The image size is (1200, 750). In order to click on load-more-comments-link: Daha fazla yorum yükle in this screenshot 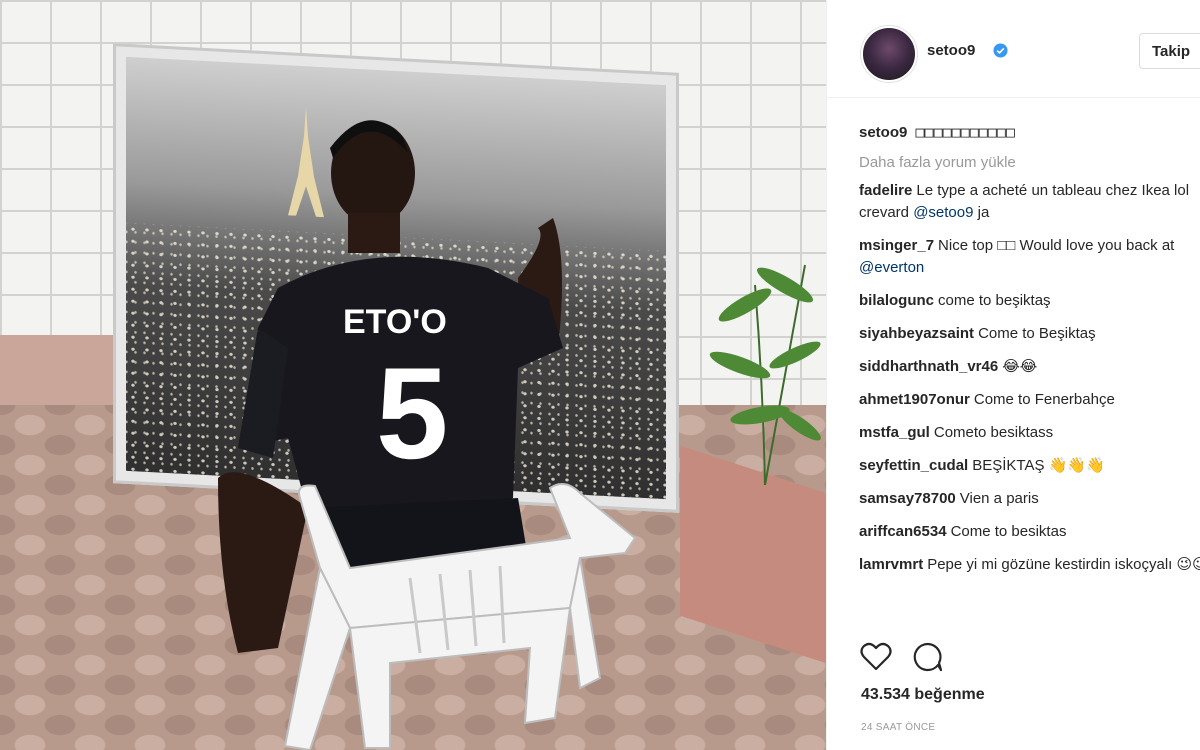, I will do `click(1029, 163)`.